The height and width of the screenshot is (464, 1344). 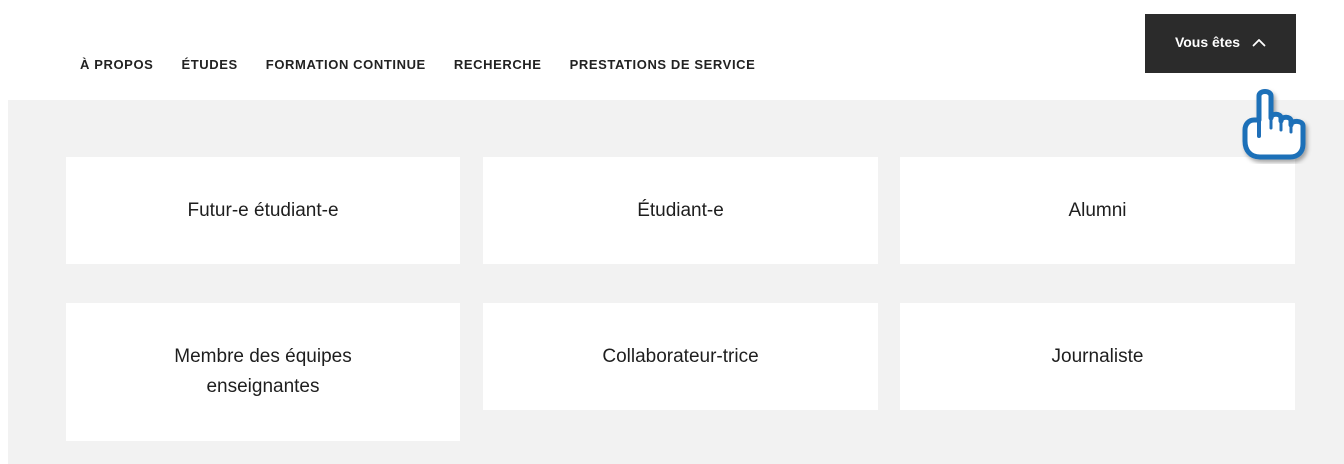 What do you see at coordinates (663, 64) in the screenshot?
I see `nav-item-prestations-de-service: PRESTATIONS DE SERVICE` at bounding box center [663, 64].